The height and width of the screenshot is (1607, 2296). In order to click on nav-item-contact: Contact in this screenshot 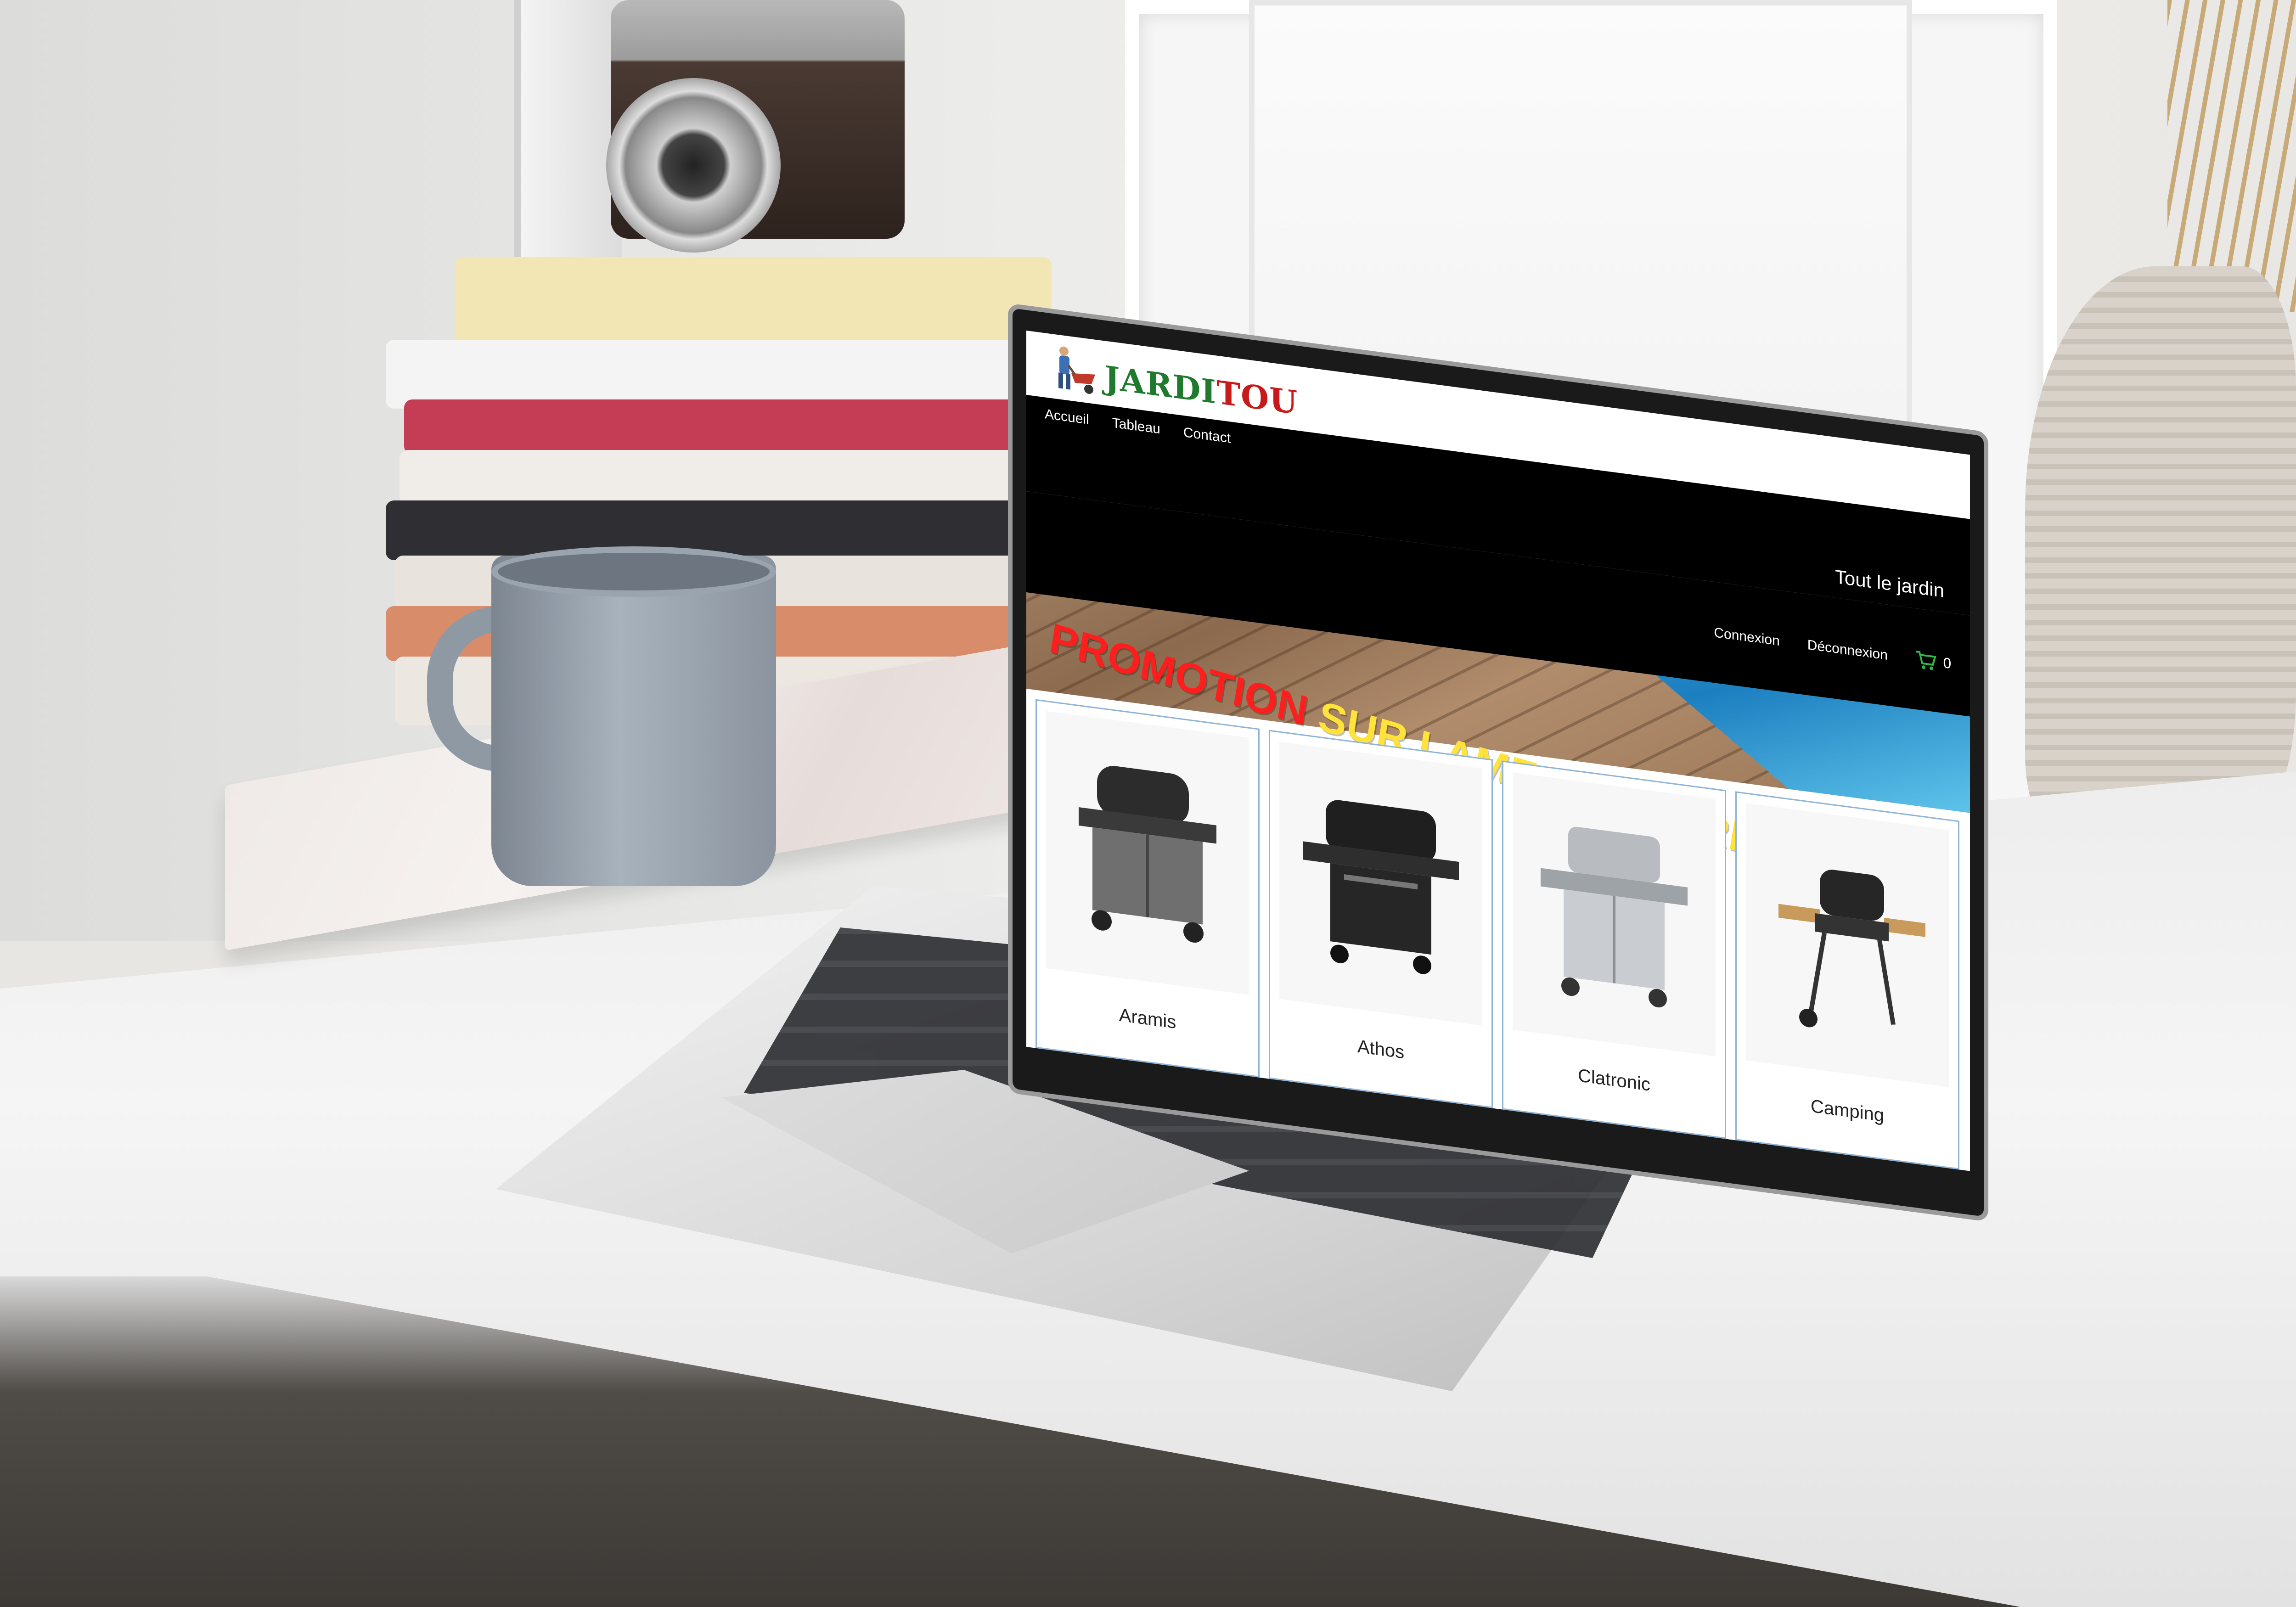, I will do `click(1207, 436)`.